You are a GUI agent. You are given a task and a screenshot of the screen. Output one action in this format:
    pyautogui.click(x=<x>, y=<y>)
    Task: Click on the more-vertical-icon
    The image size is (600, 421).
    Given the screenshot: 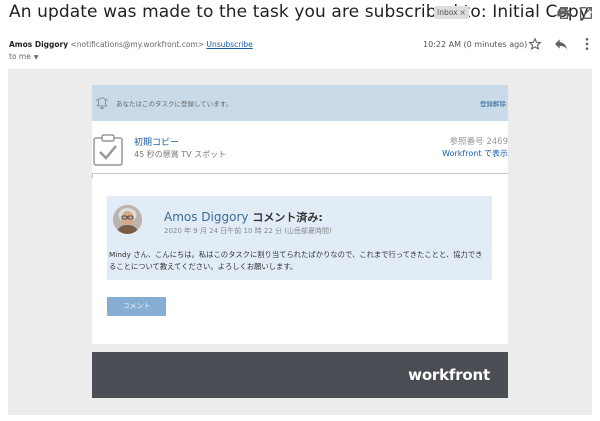 What is the action you would take?
    pyautogui.click(x=587, y=44)
    